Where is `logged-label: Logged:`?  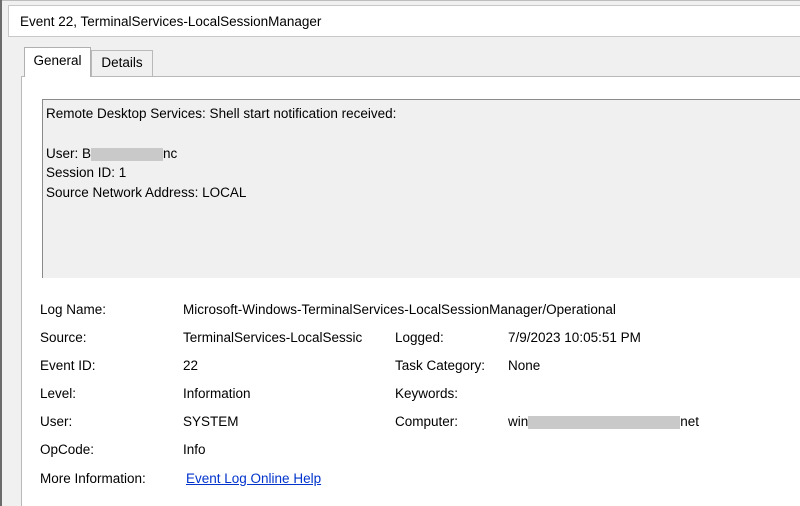
logged-label: Logged: is located at coordinates (419, 337).